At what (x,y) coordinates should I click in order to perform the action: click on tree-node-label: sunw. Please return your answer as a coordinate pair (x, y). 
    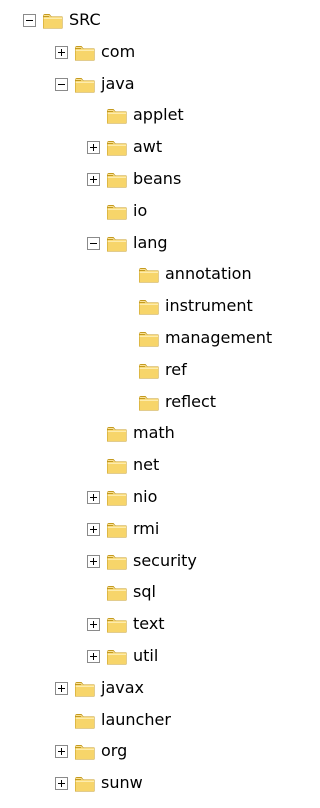
    Looking at the image, I should click on (122, 783).